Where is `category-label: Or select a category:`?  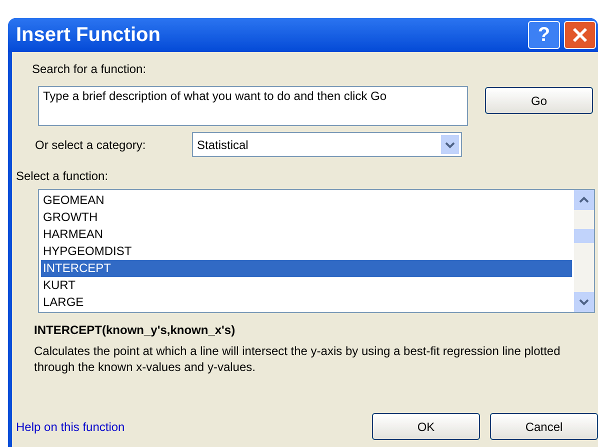 category-label: Or select a category: is located at coordinates (91, 145).